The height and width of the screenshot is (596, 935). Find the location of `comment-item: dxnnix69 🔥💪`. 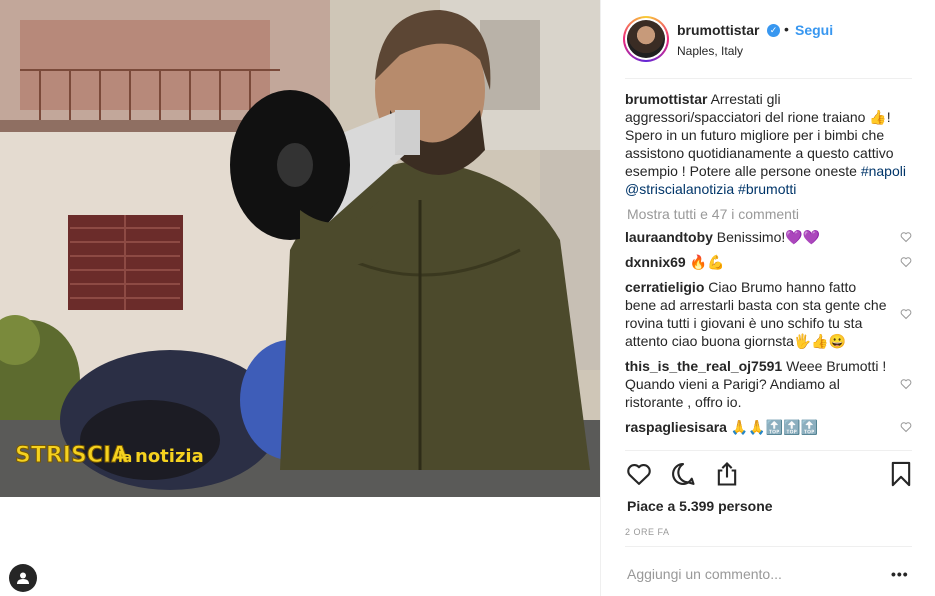

comment-item: dxnnix69 🔥💪 is located at coordinates (768, 262).